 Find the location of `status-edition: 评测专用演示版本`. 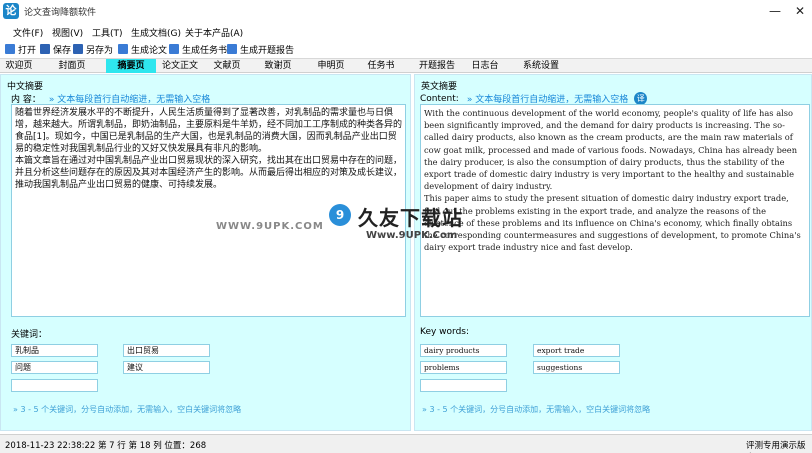

status-edition: 评测专用演示版本 is located at coordinates (776, 446).